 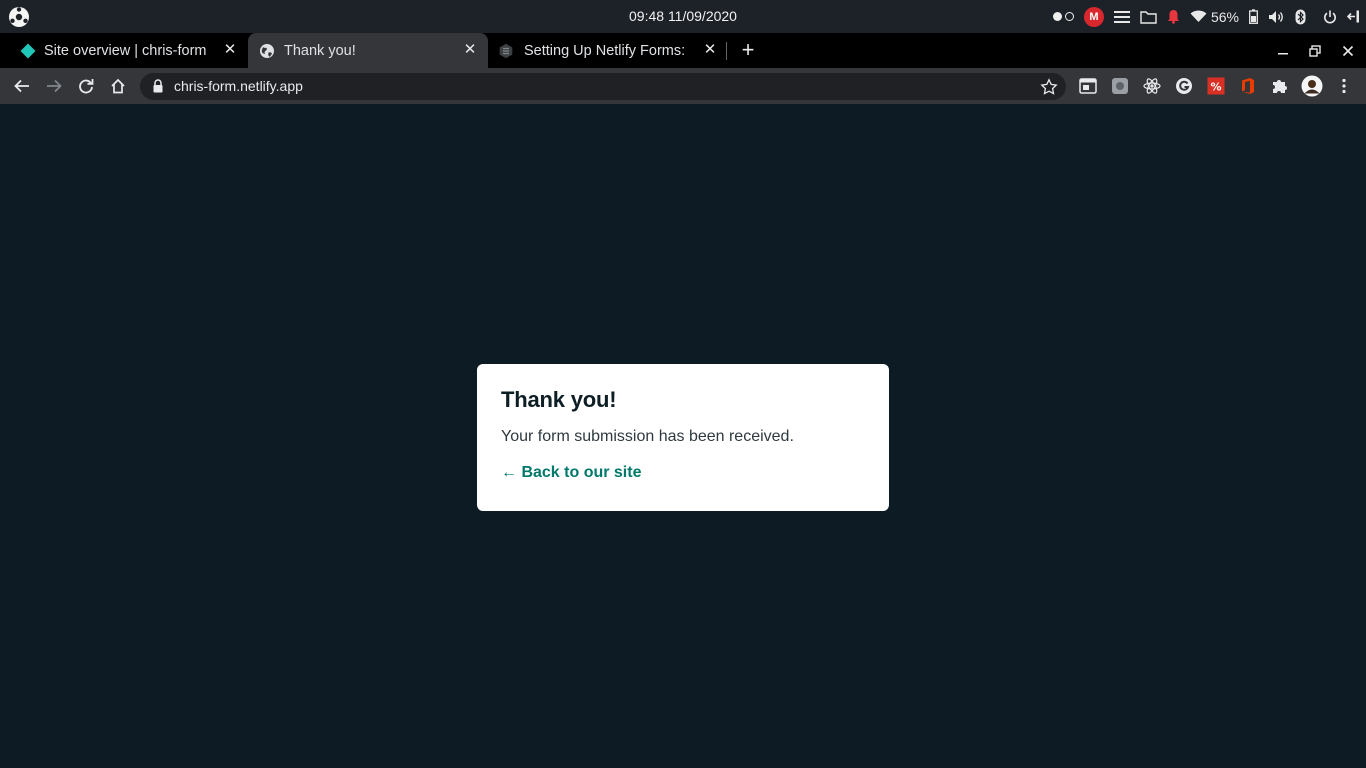 I want to click on profile-avatar, so click(x=1312, y=86).